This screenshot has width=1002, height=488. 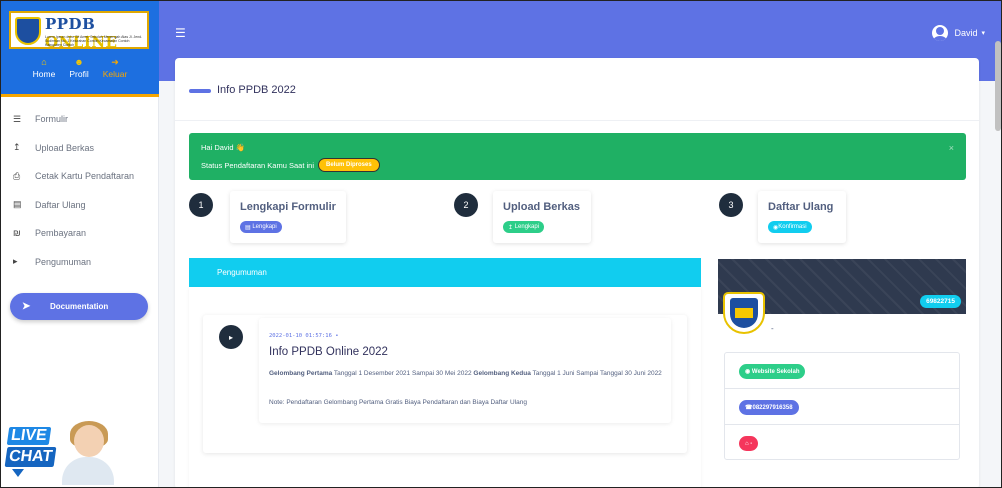 What do you see at coordinates (542, 217) in the screenshot?
I see `step-2-card: Upload Berkas ↥ Lengkapi` at bounding box center [542, 217].